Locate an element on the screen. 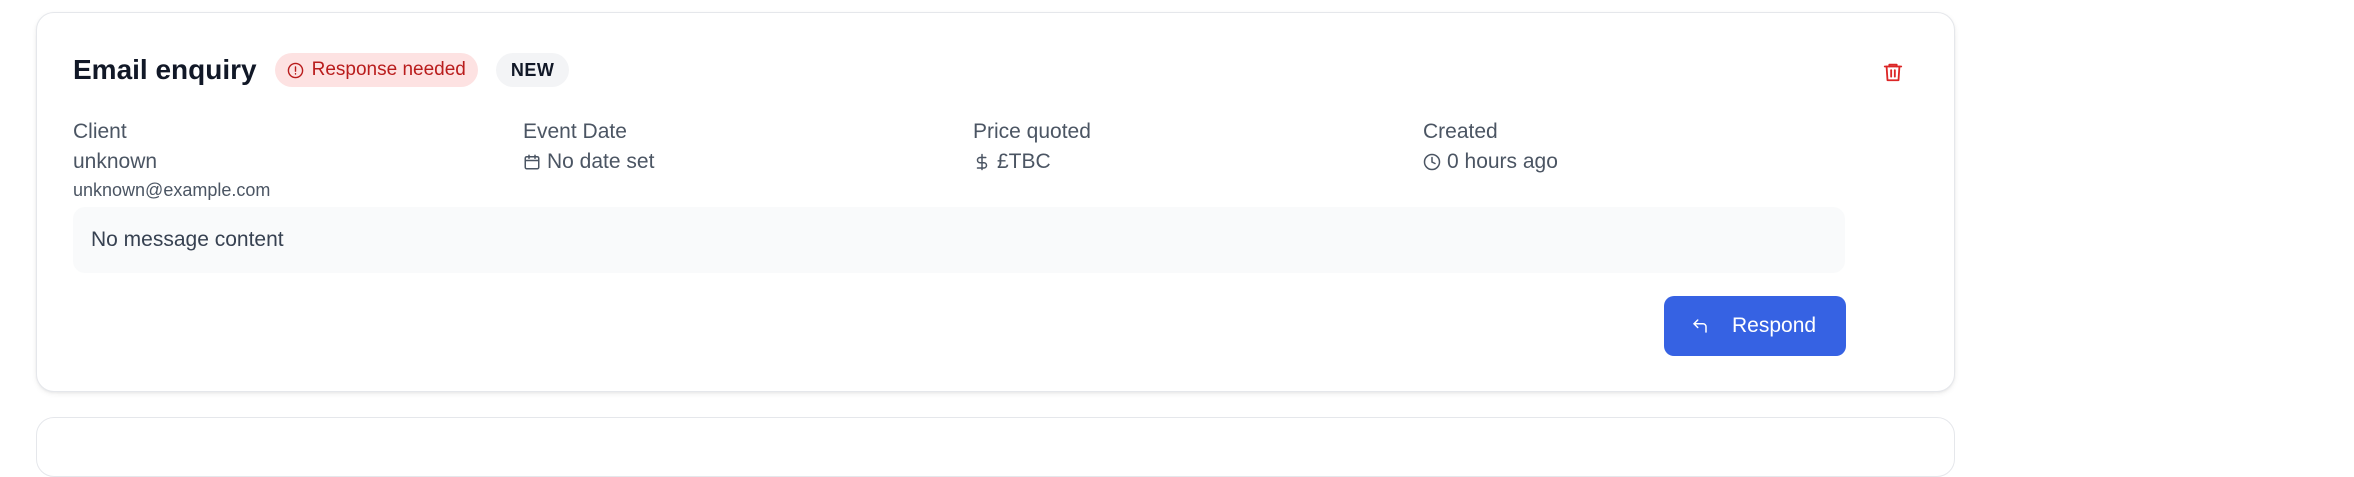  client-email: unknown@example.com is located at coordinates (172, 190).